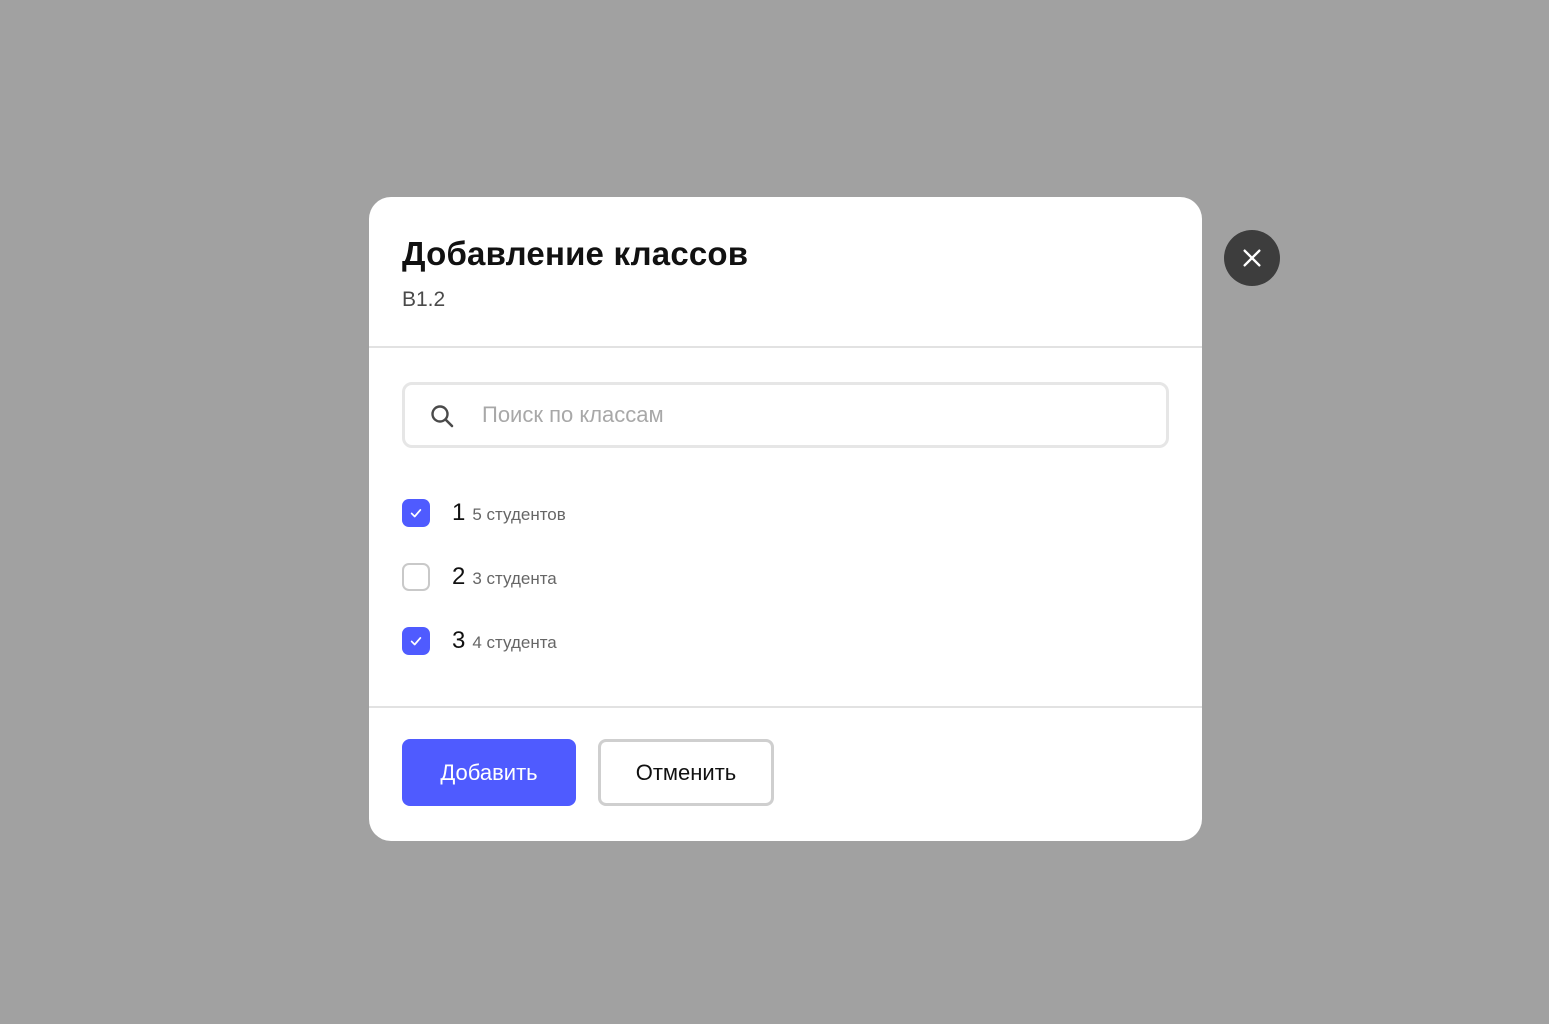 The image size is (1549, 1024). Describe the element at coordinates (785, 641) in the screenshot. I see `class-list-item: 3 4 студента` at that location.